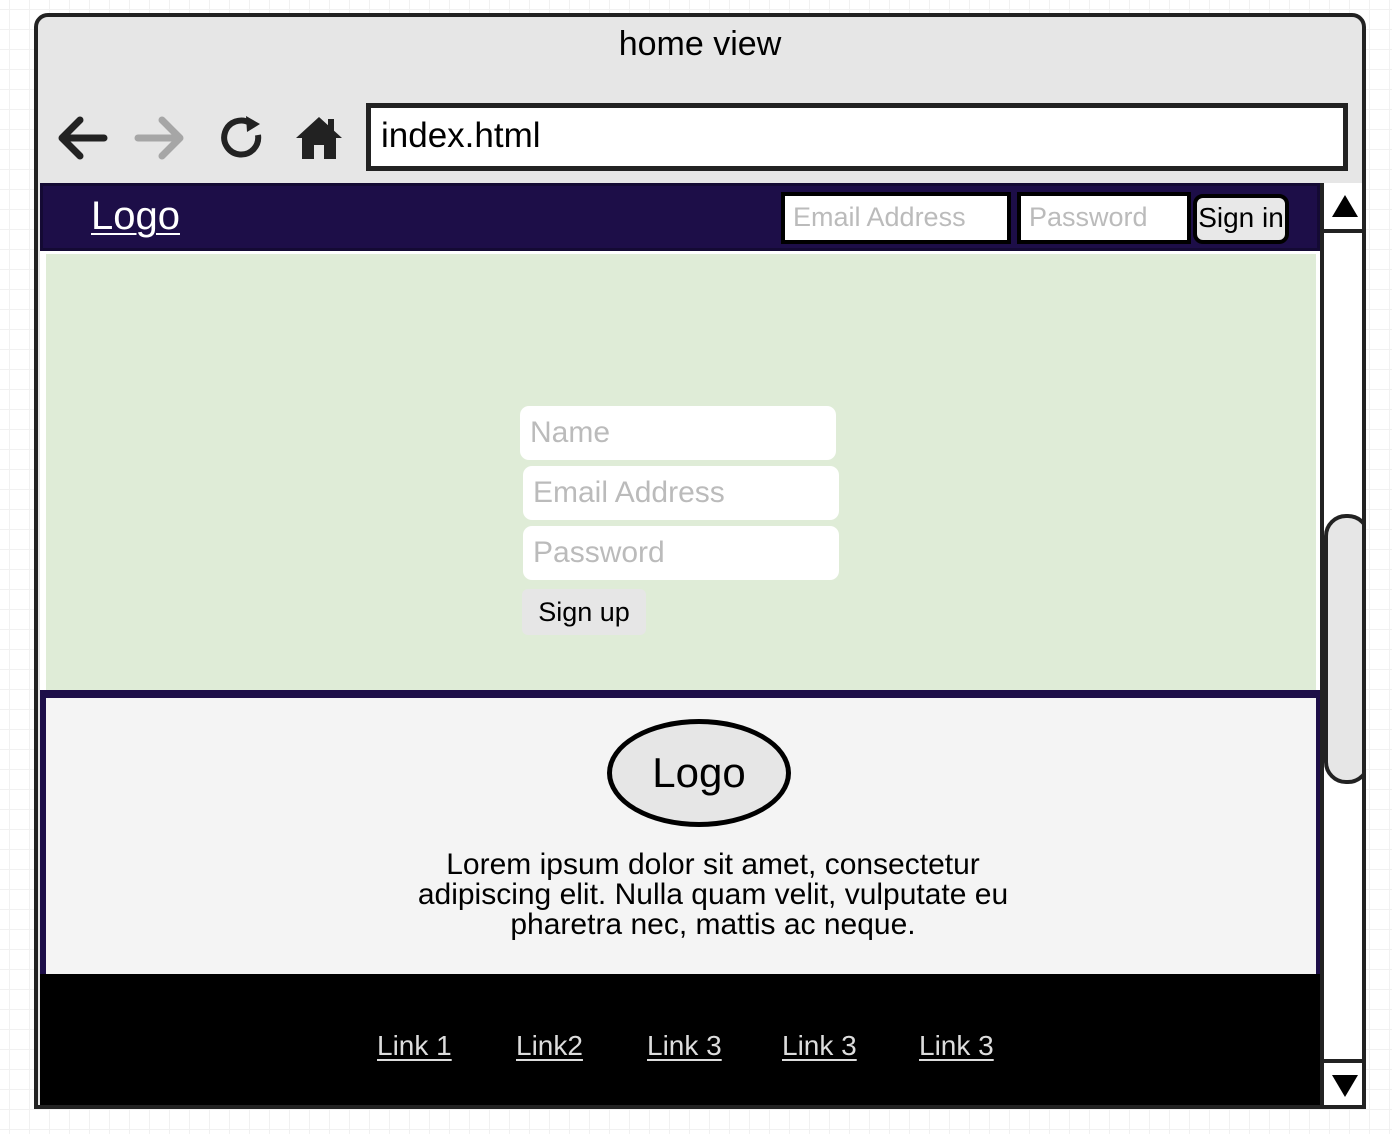 This screenshot has width=1392, height=1134. I want to click on home-icon, so click(319, 138).